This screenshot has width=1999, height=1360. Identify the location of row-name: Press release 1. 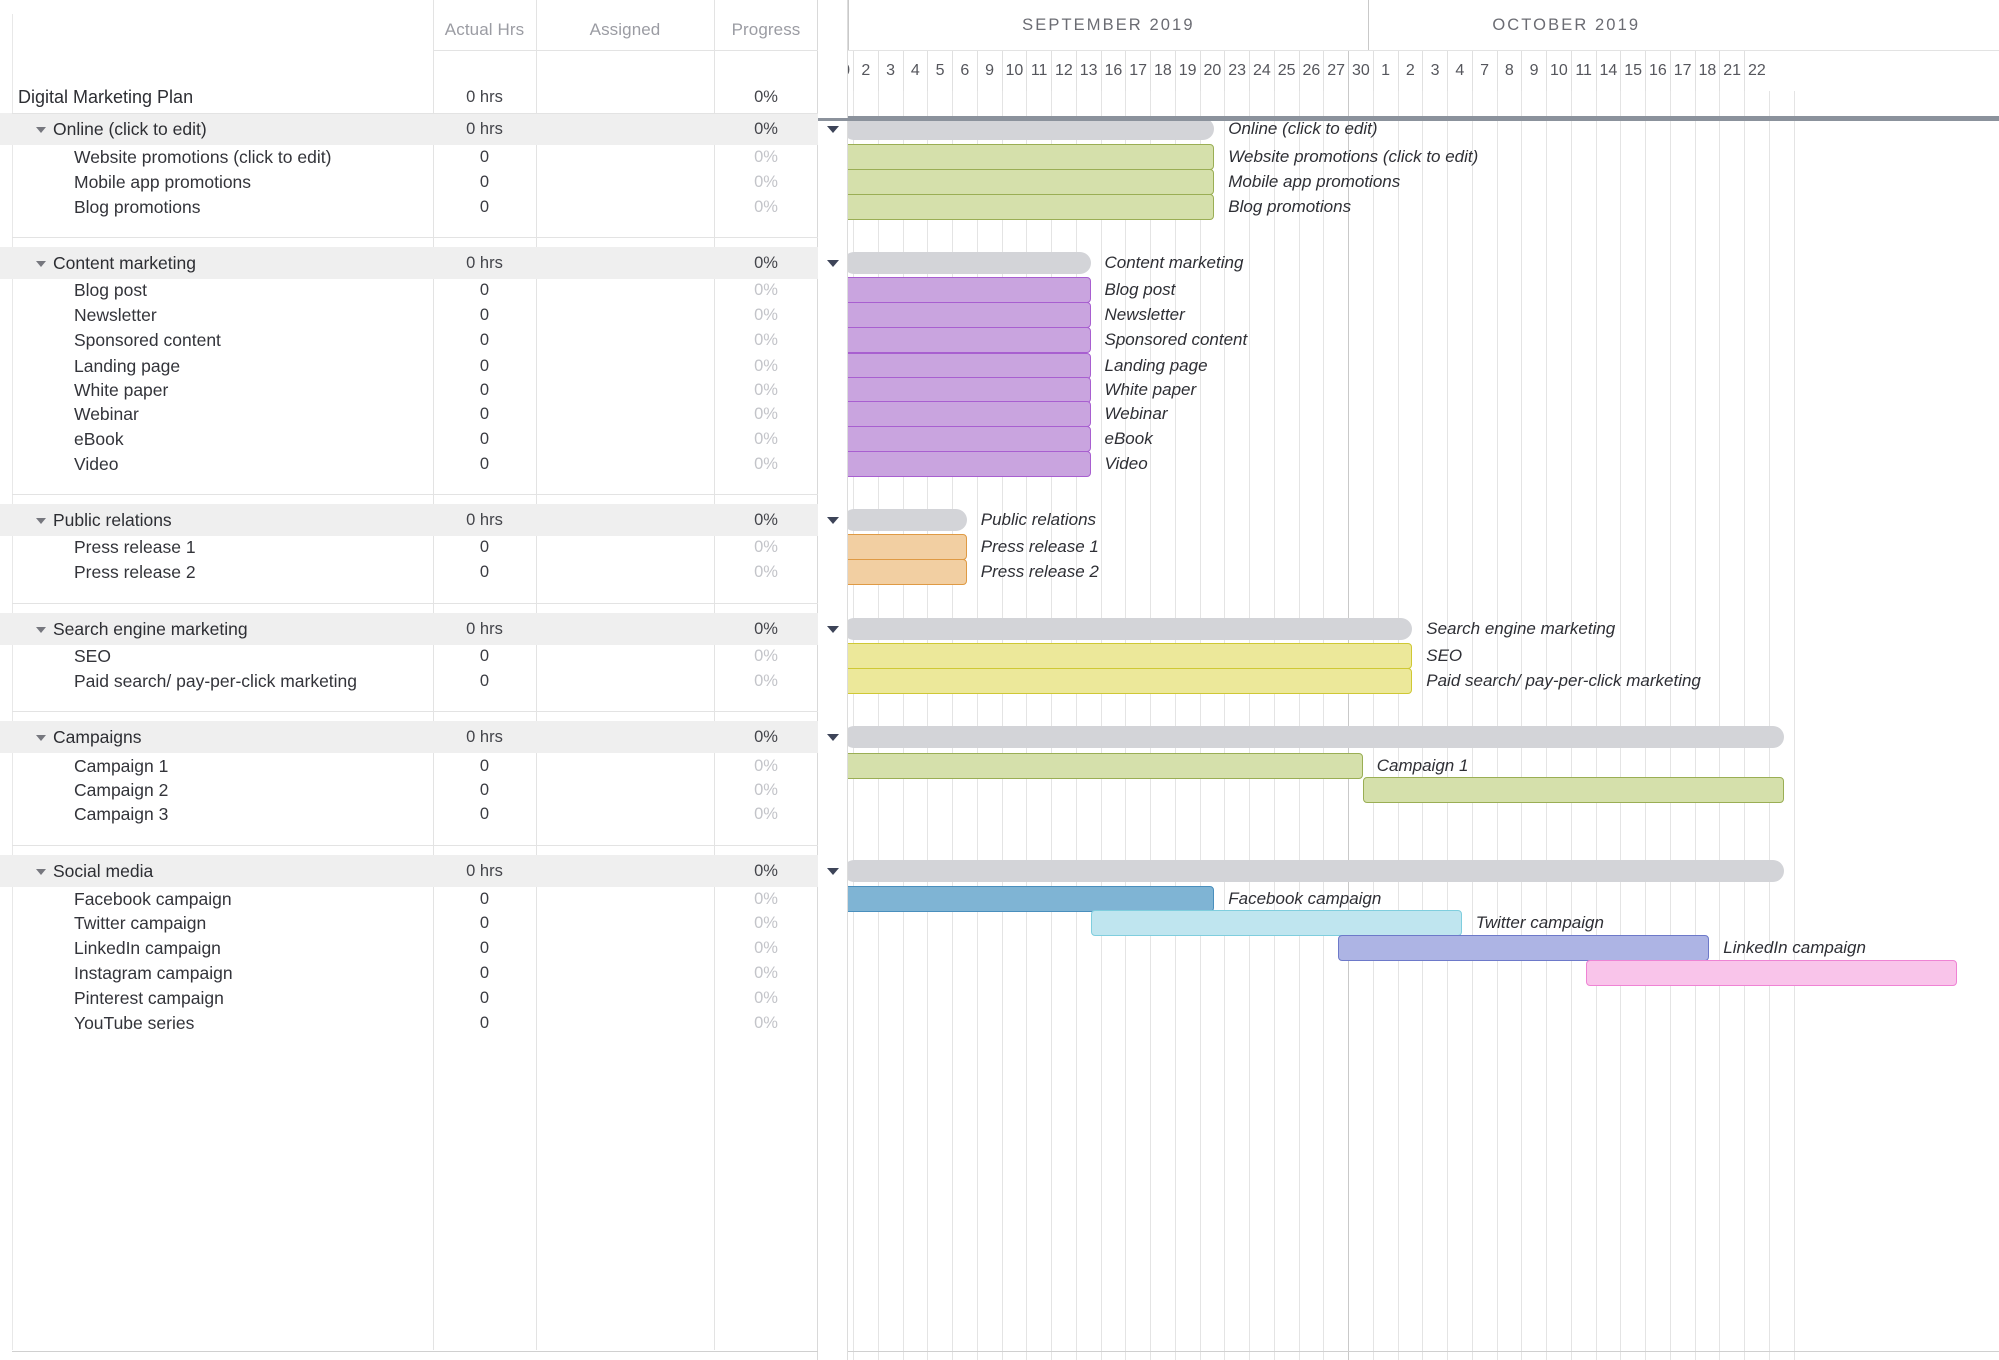
(216, 547).